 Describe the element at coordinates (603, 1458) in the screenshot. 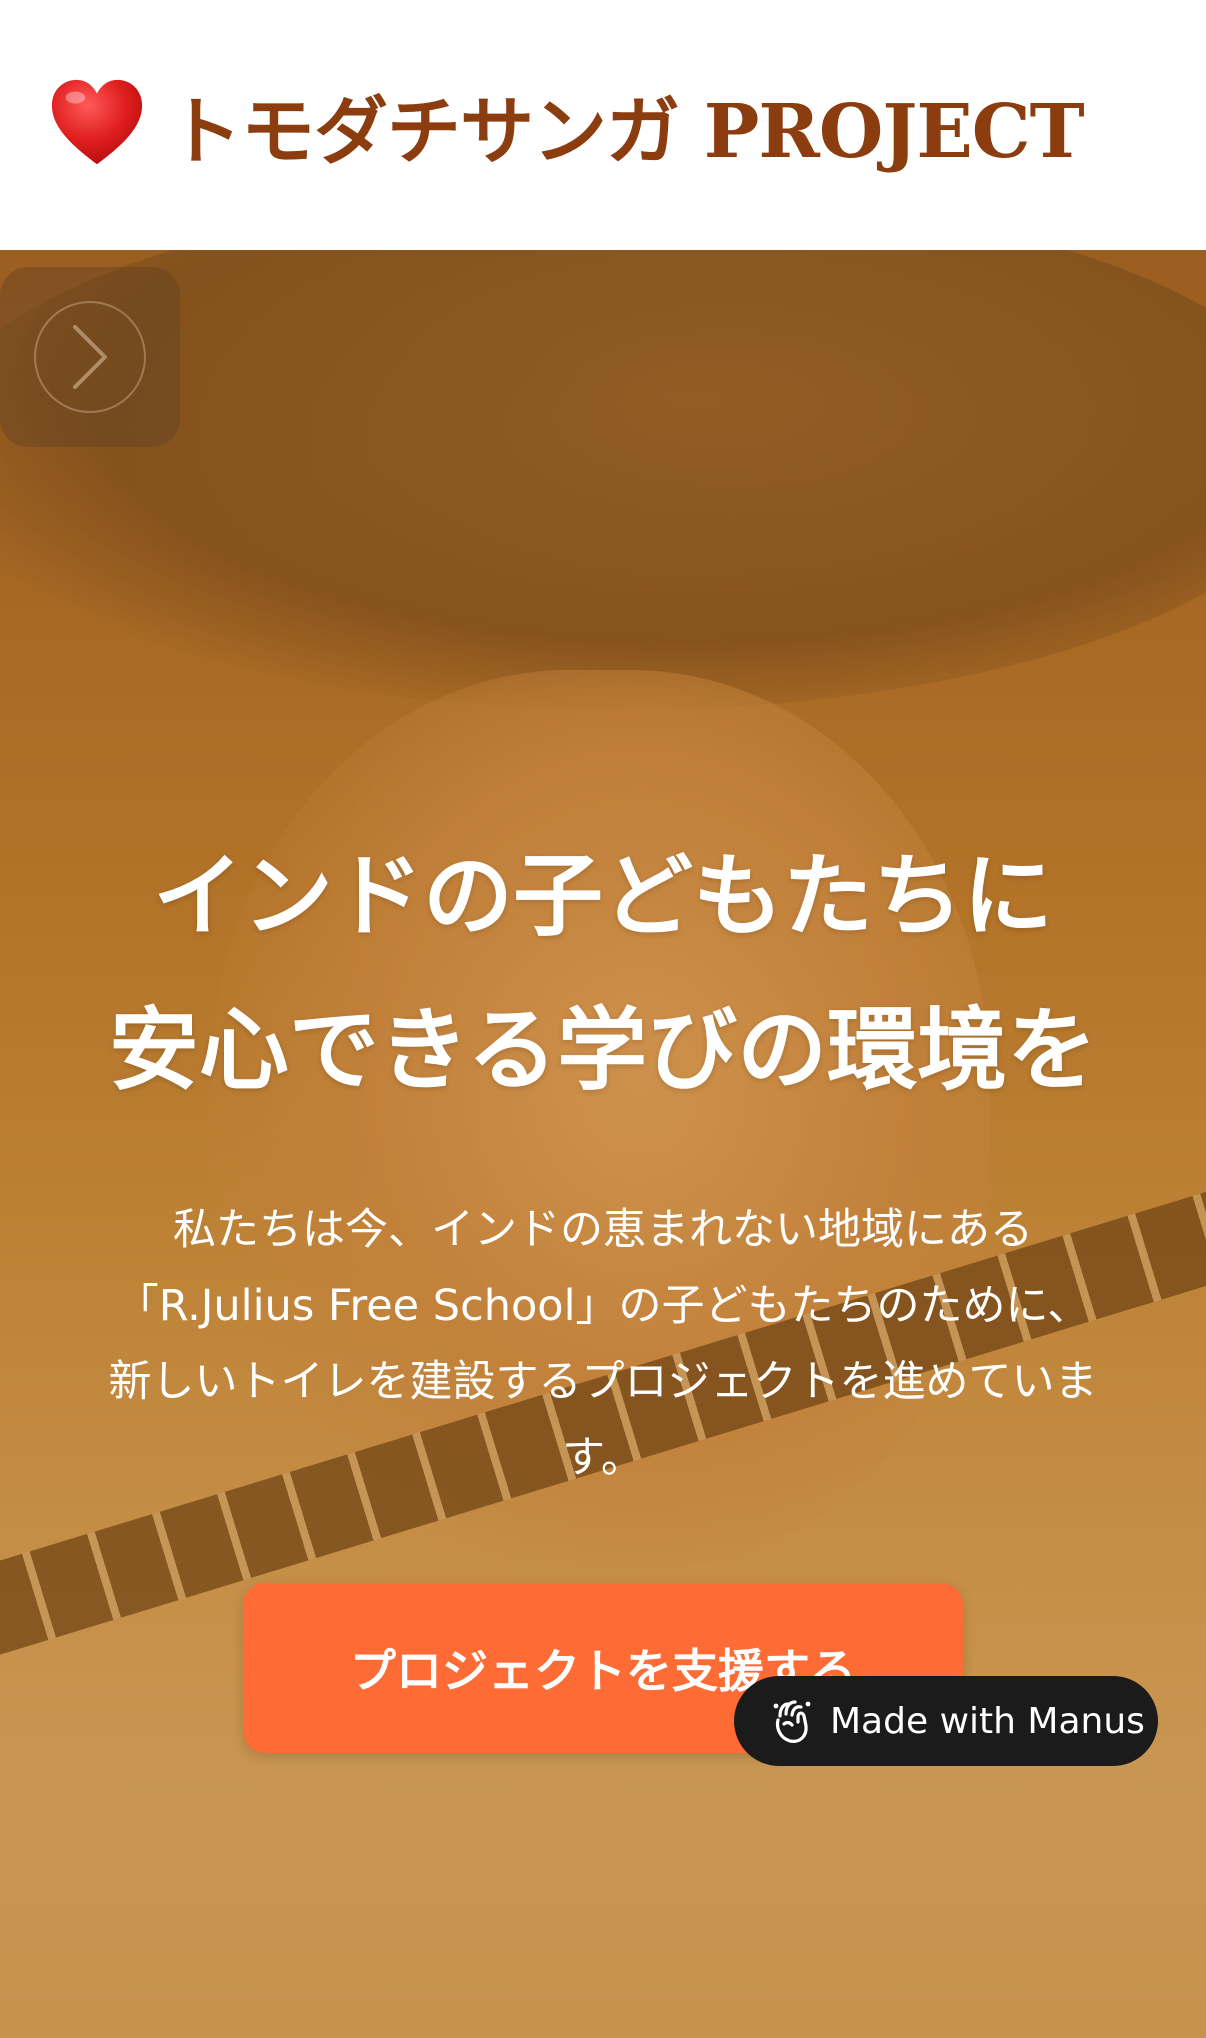

I see `hero-description-line-4: す。` at that location.